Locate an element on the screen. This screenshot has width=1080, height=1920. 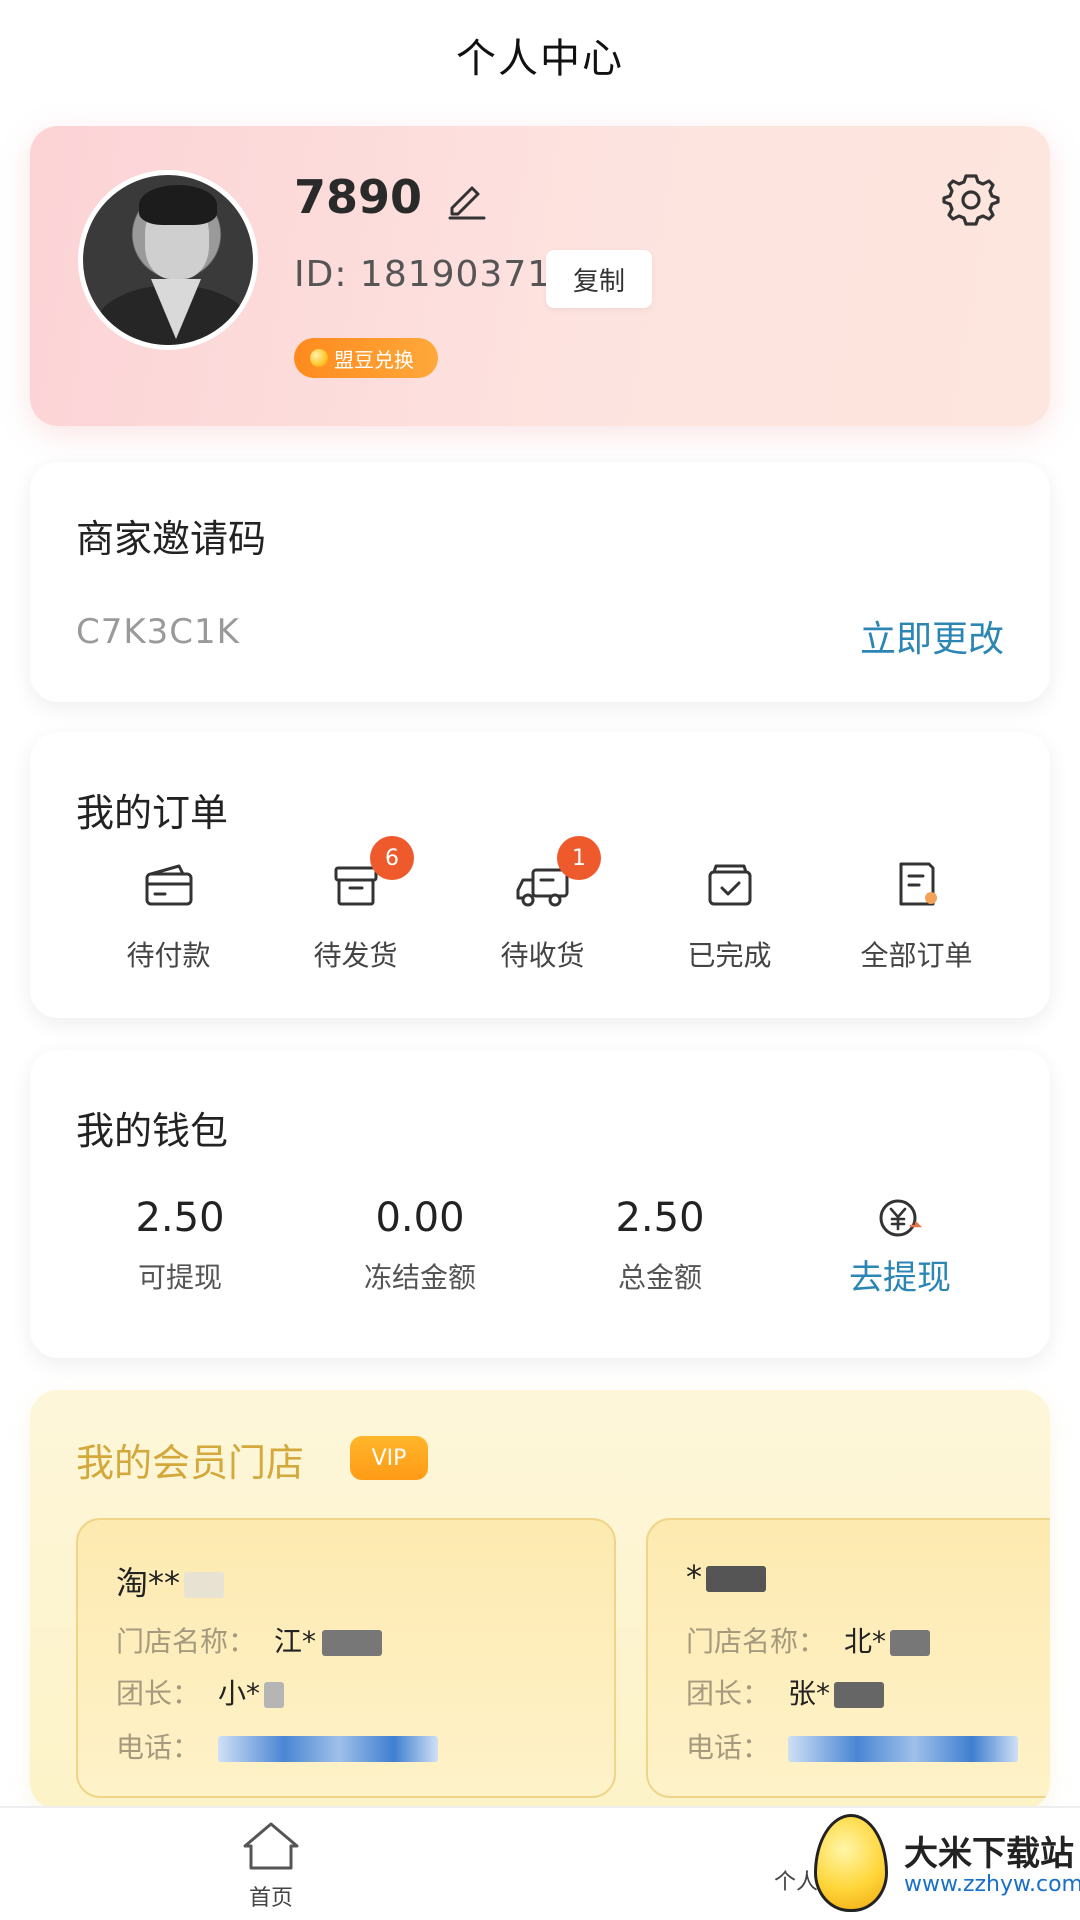
watermark-logo: 大米下载站 www.zzhyw.com is located at coordinates (925, 1860).